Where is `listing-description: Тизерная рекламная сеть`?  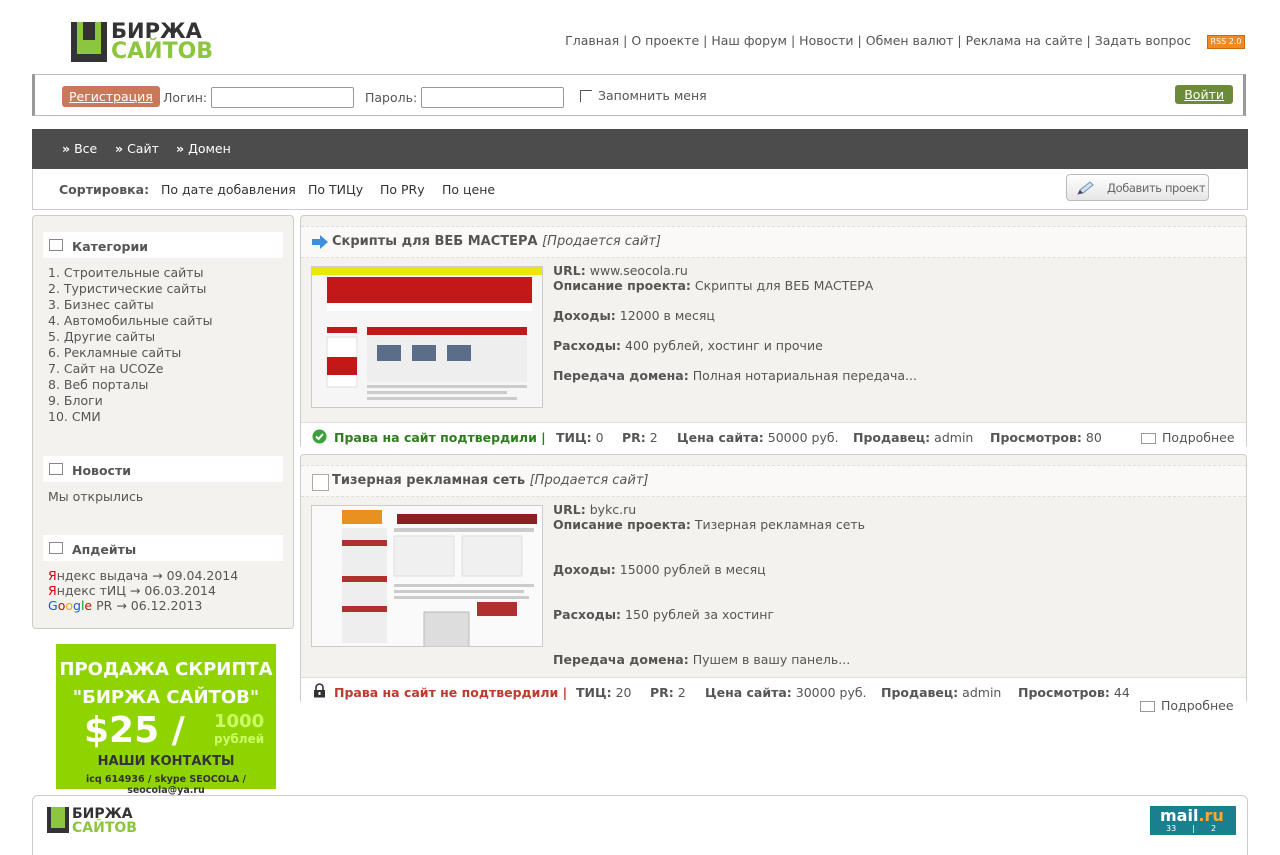 listing-description: Тизерная рекламная сеть is located at coordinates (780, 524).